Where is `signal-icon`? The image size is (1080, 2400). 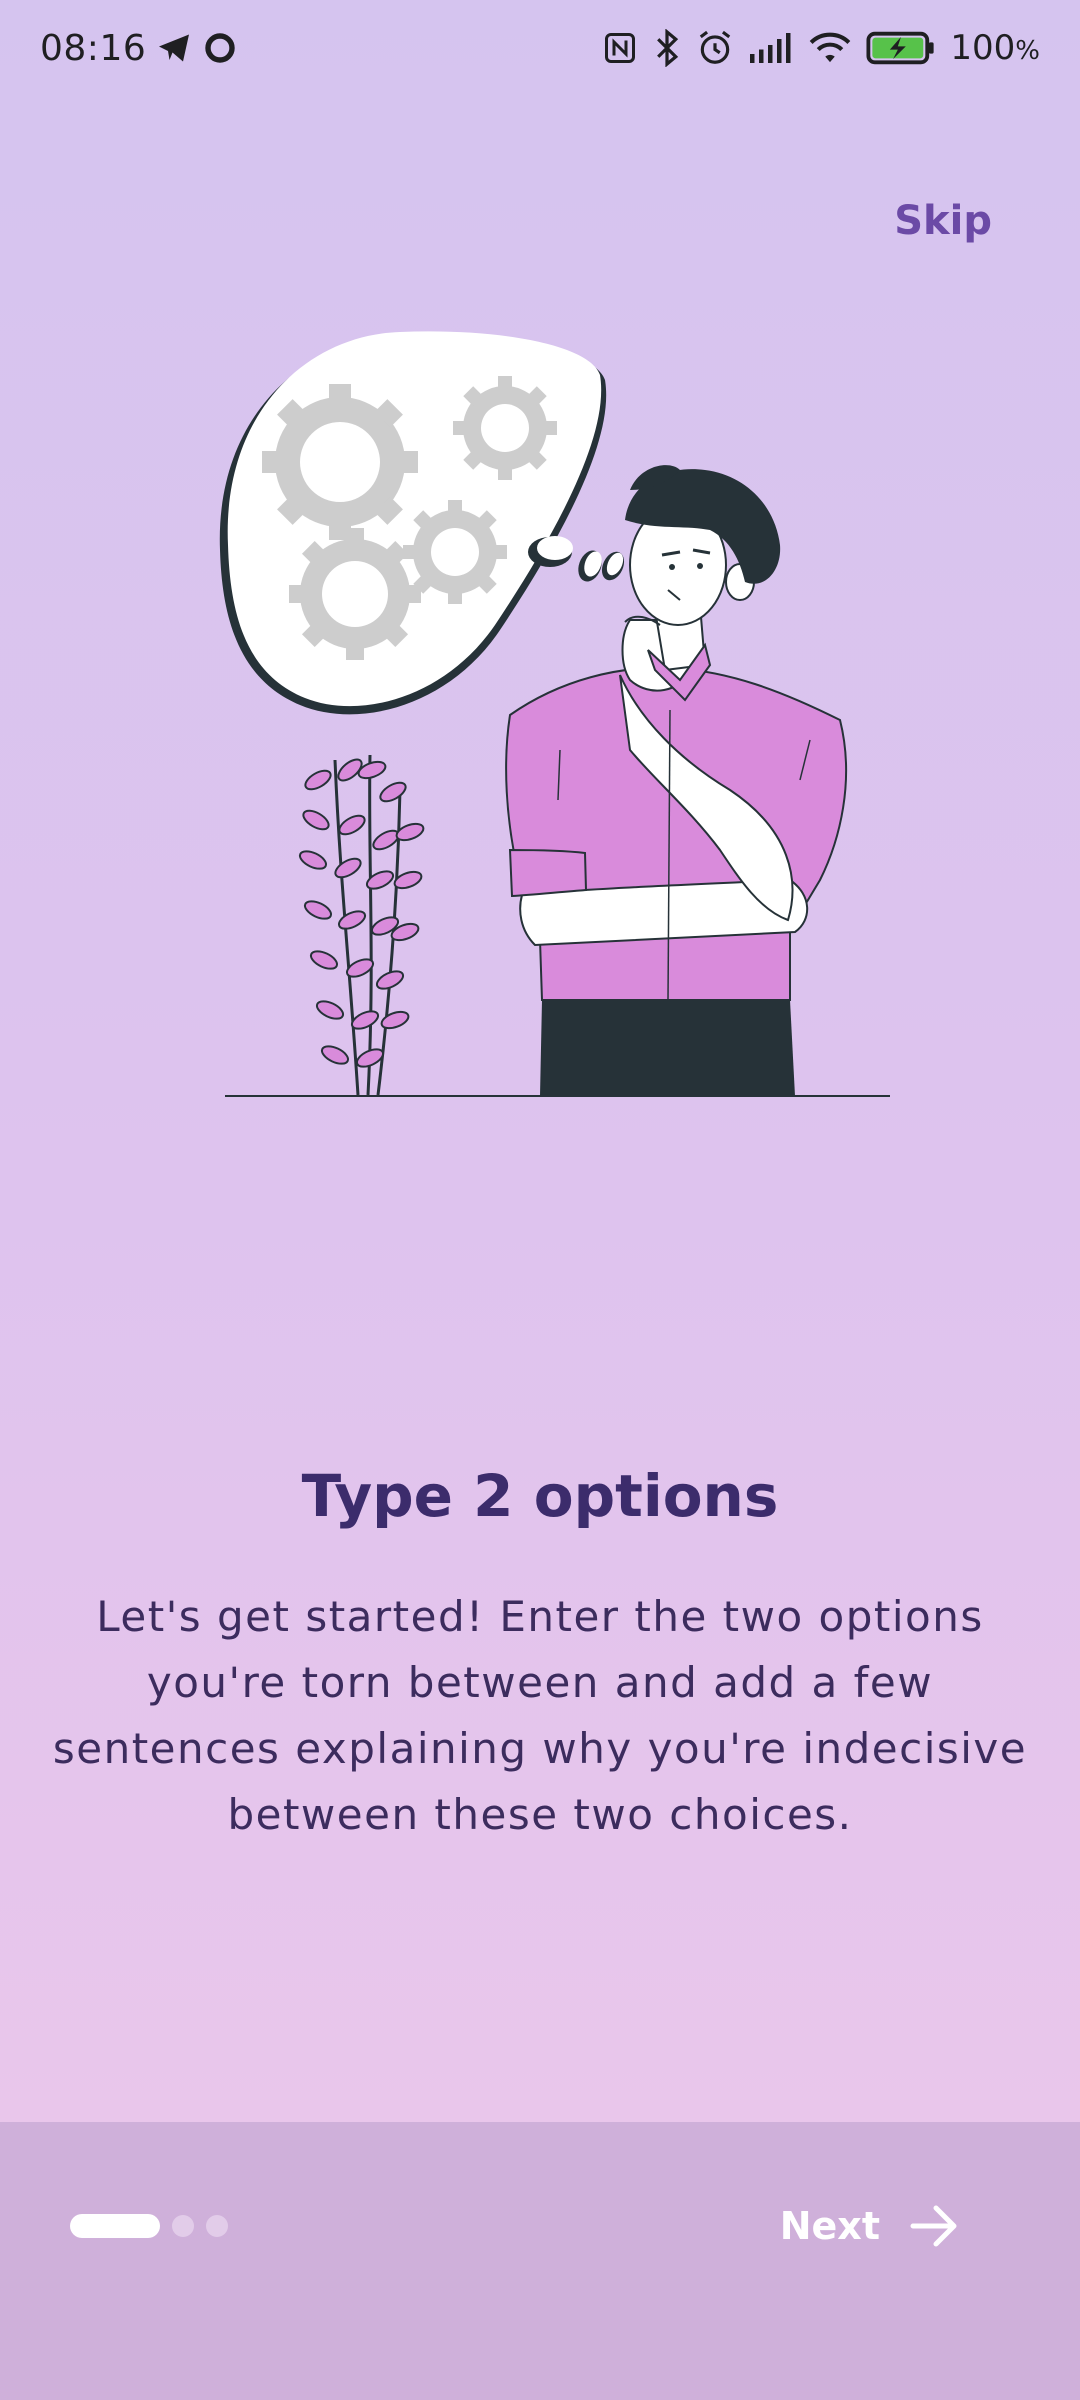
signal-icon is located at coordinates (771, 48).